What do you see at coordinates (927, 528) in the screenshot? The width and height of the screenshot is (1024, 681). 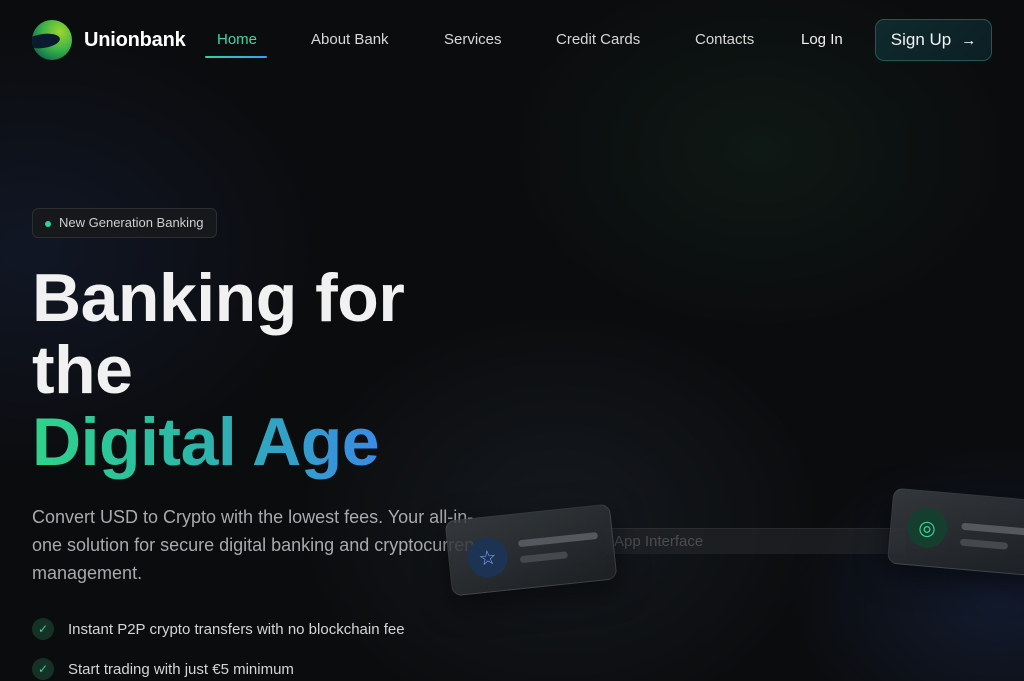 I see `target-icon: ◎` at bounding box center [927, 528].